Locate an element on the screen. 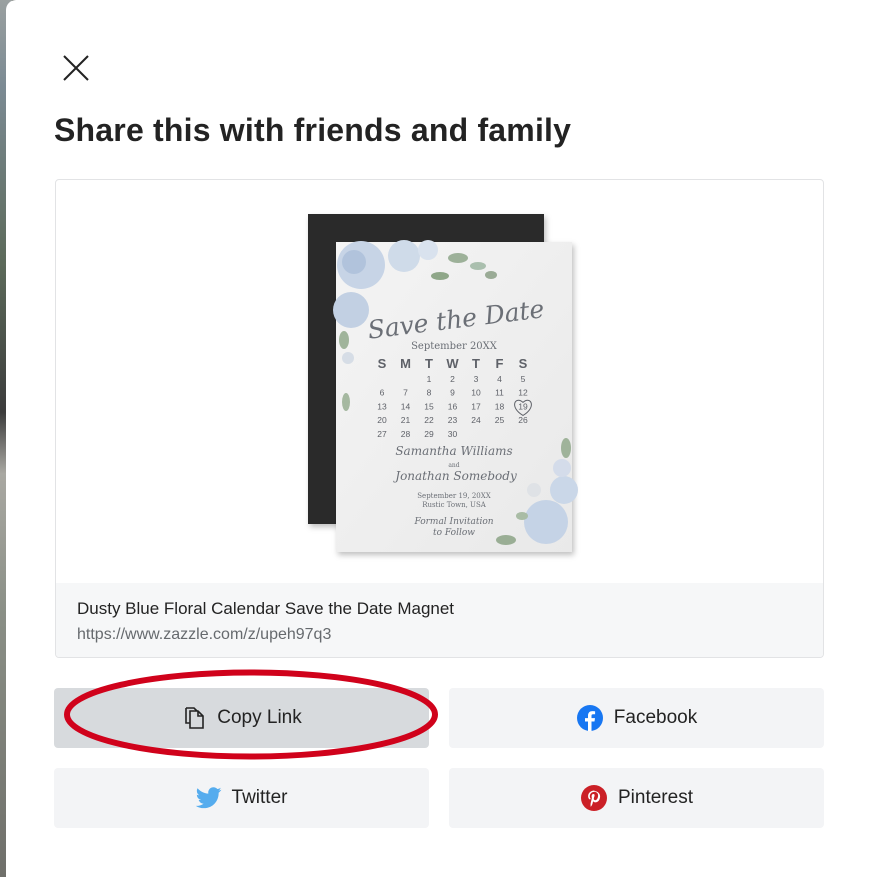 The width and height of the screenshot is (874, 877). pinterest-button: Pinterest is located at coordinates (636, 798).